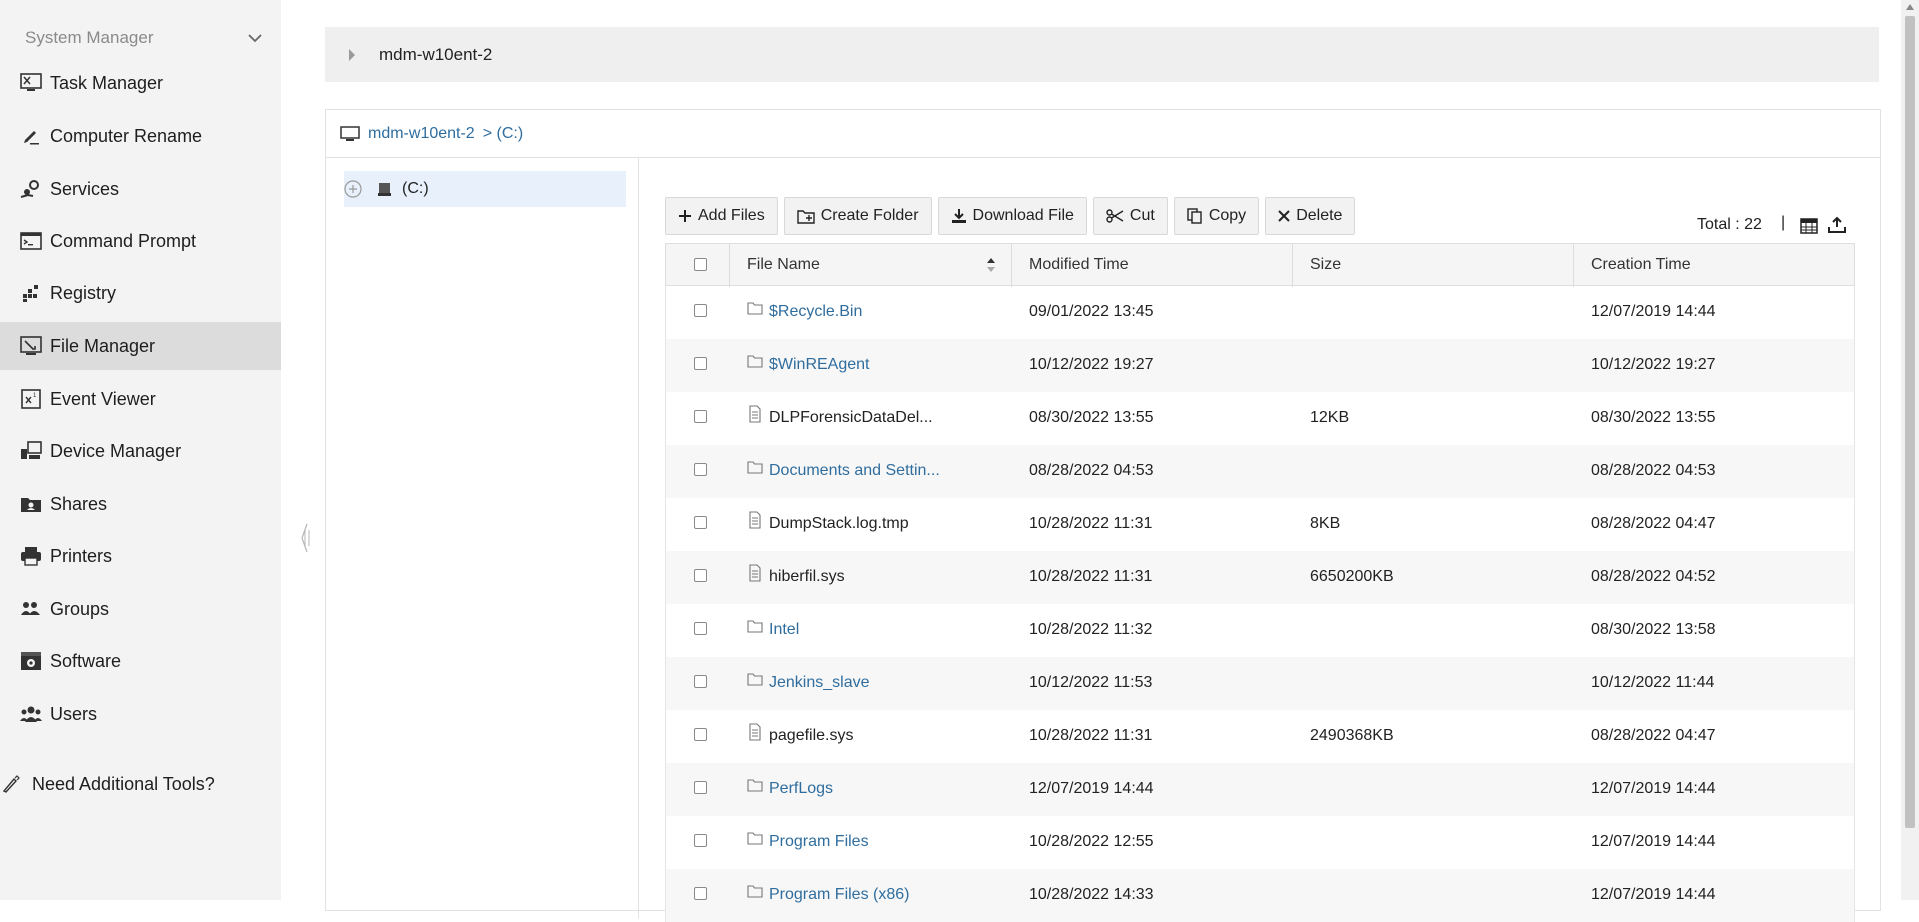 The width and height of the screenshot is (1919, 922). I want to click on copy-icon, so click(1194, 216).